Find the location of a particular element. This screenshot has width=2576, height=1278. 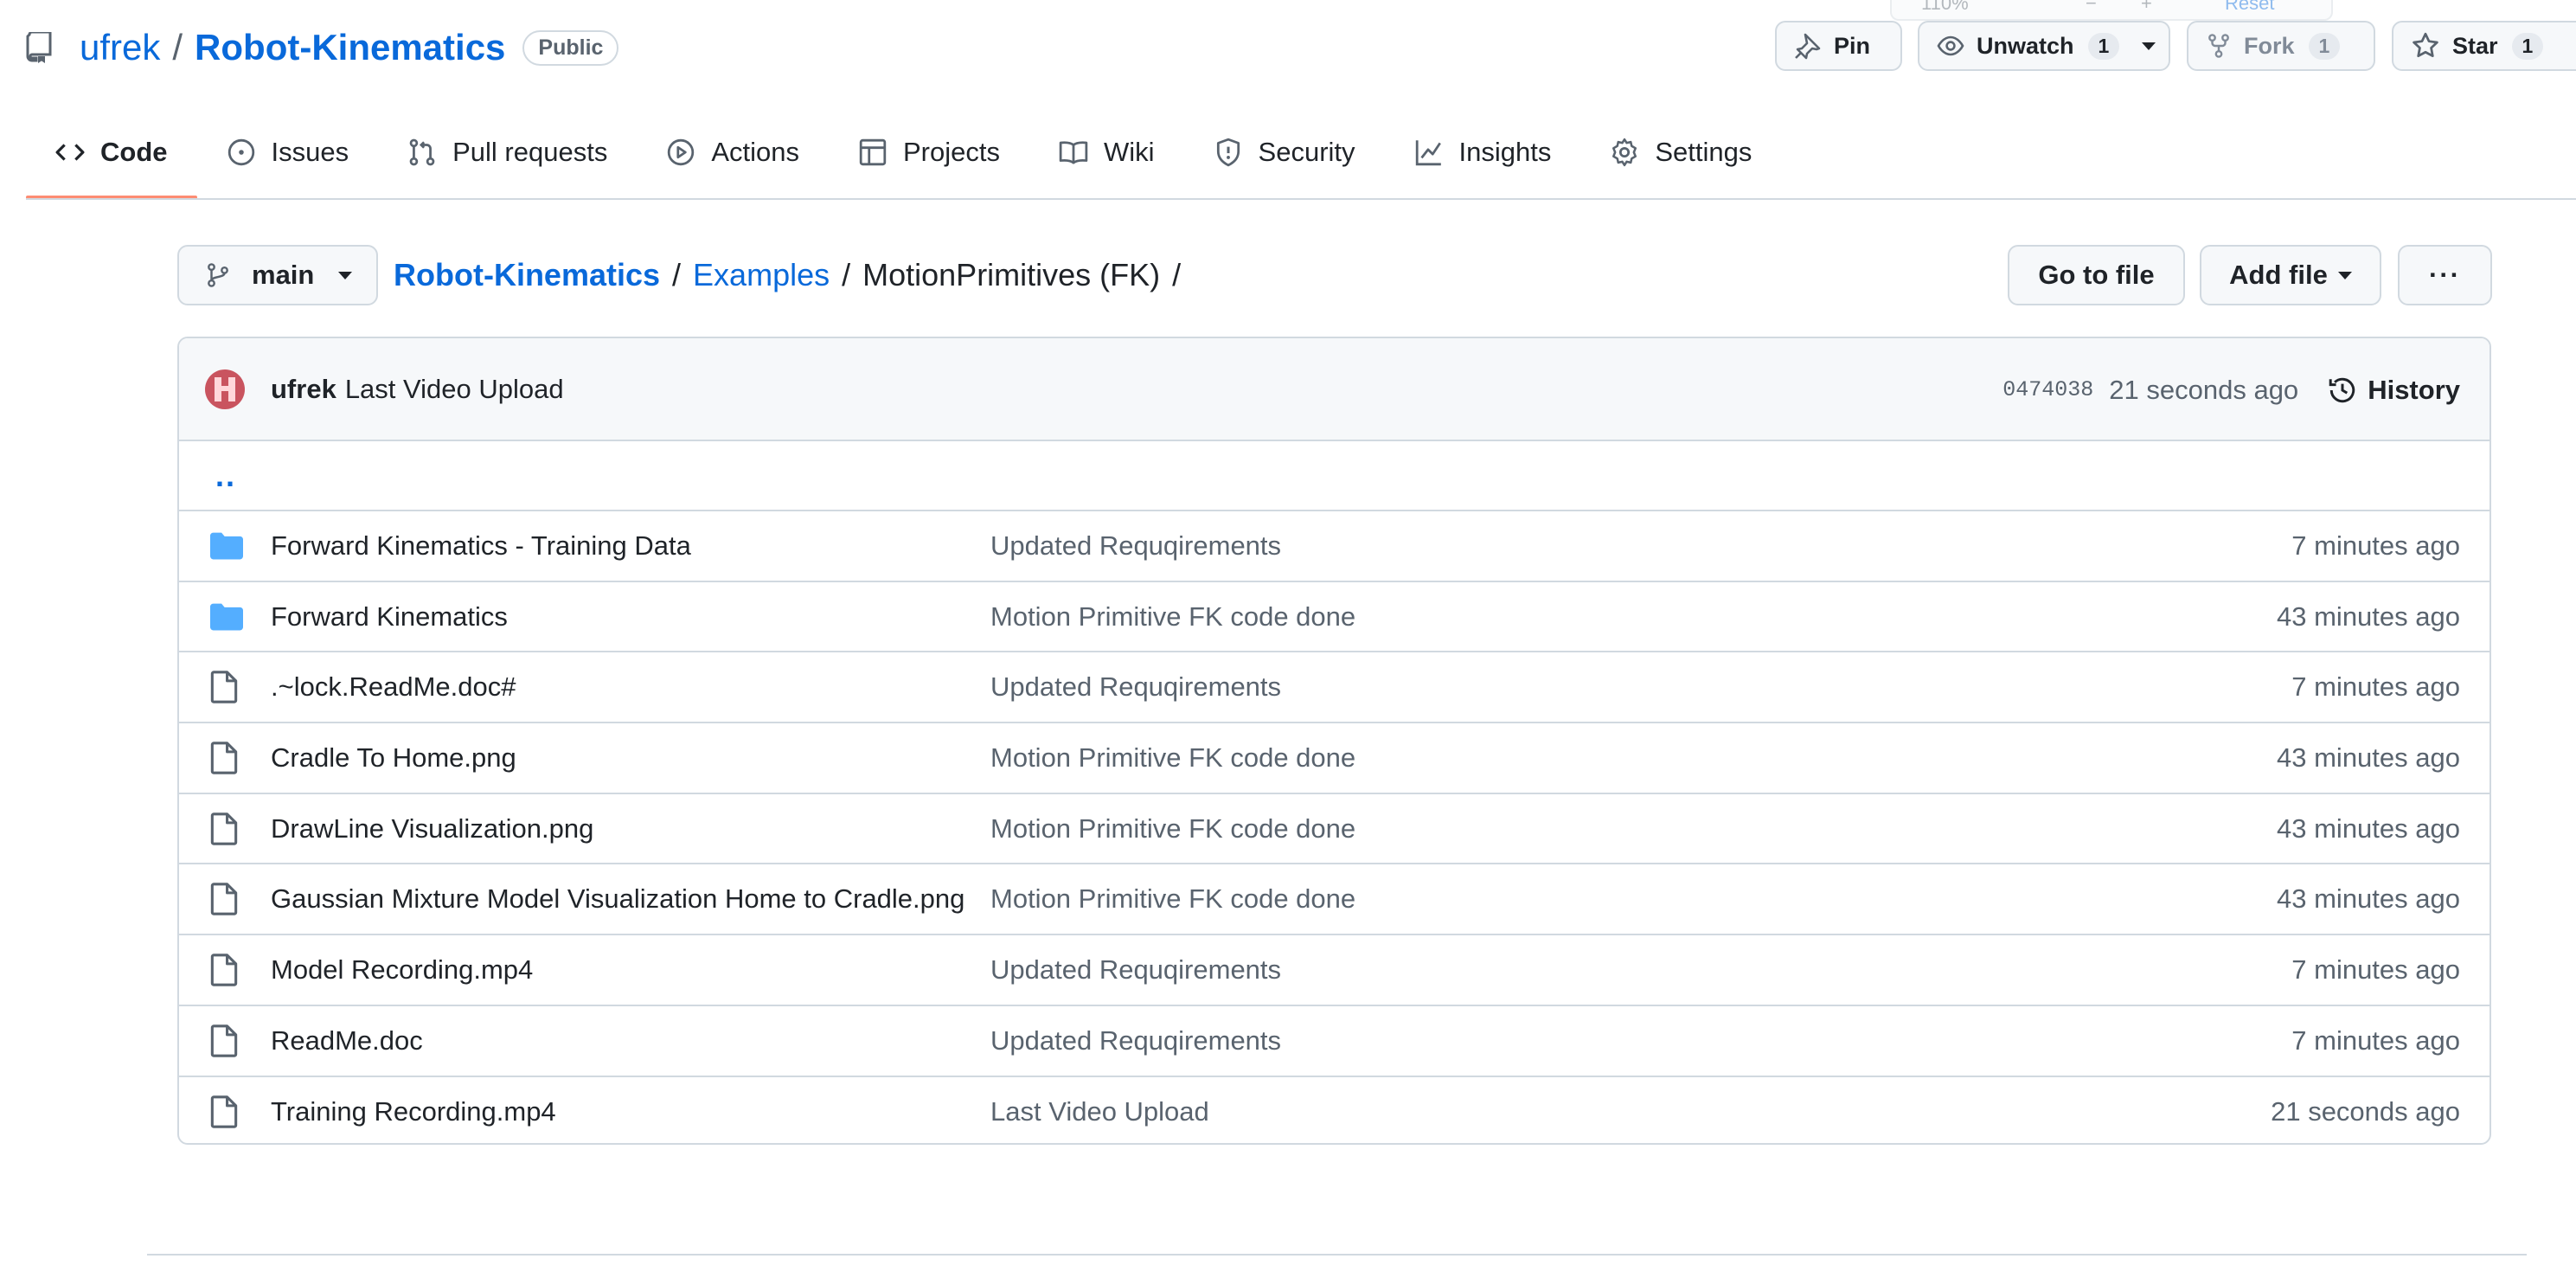

fork-button: Fork 1 is located at coordinates (2281, 46).